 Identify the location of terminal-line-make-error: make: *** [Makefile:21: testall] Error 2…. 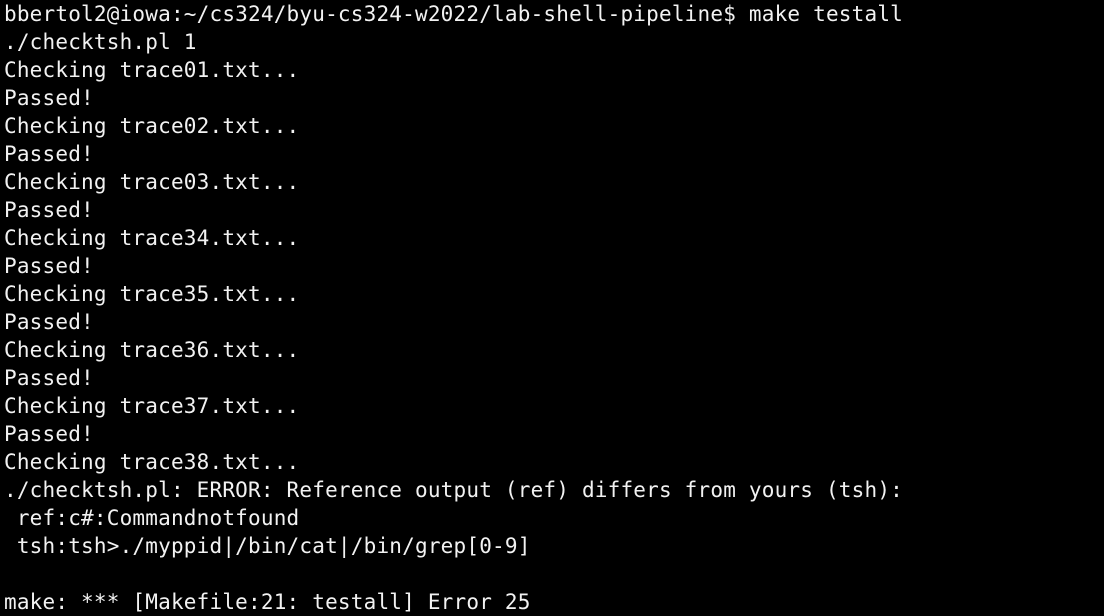
(267, 602).